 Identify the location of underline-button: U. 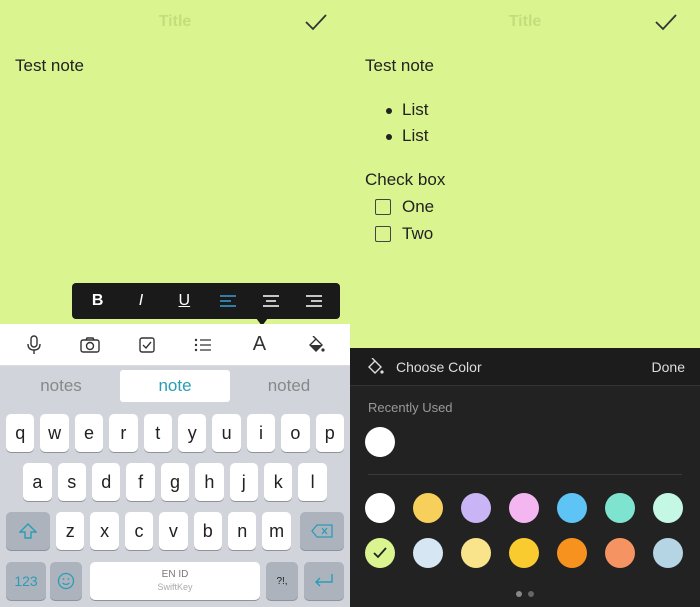
(184, 301).